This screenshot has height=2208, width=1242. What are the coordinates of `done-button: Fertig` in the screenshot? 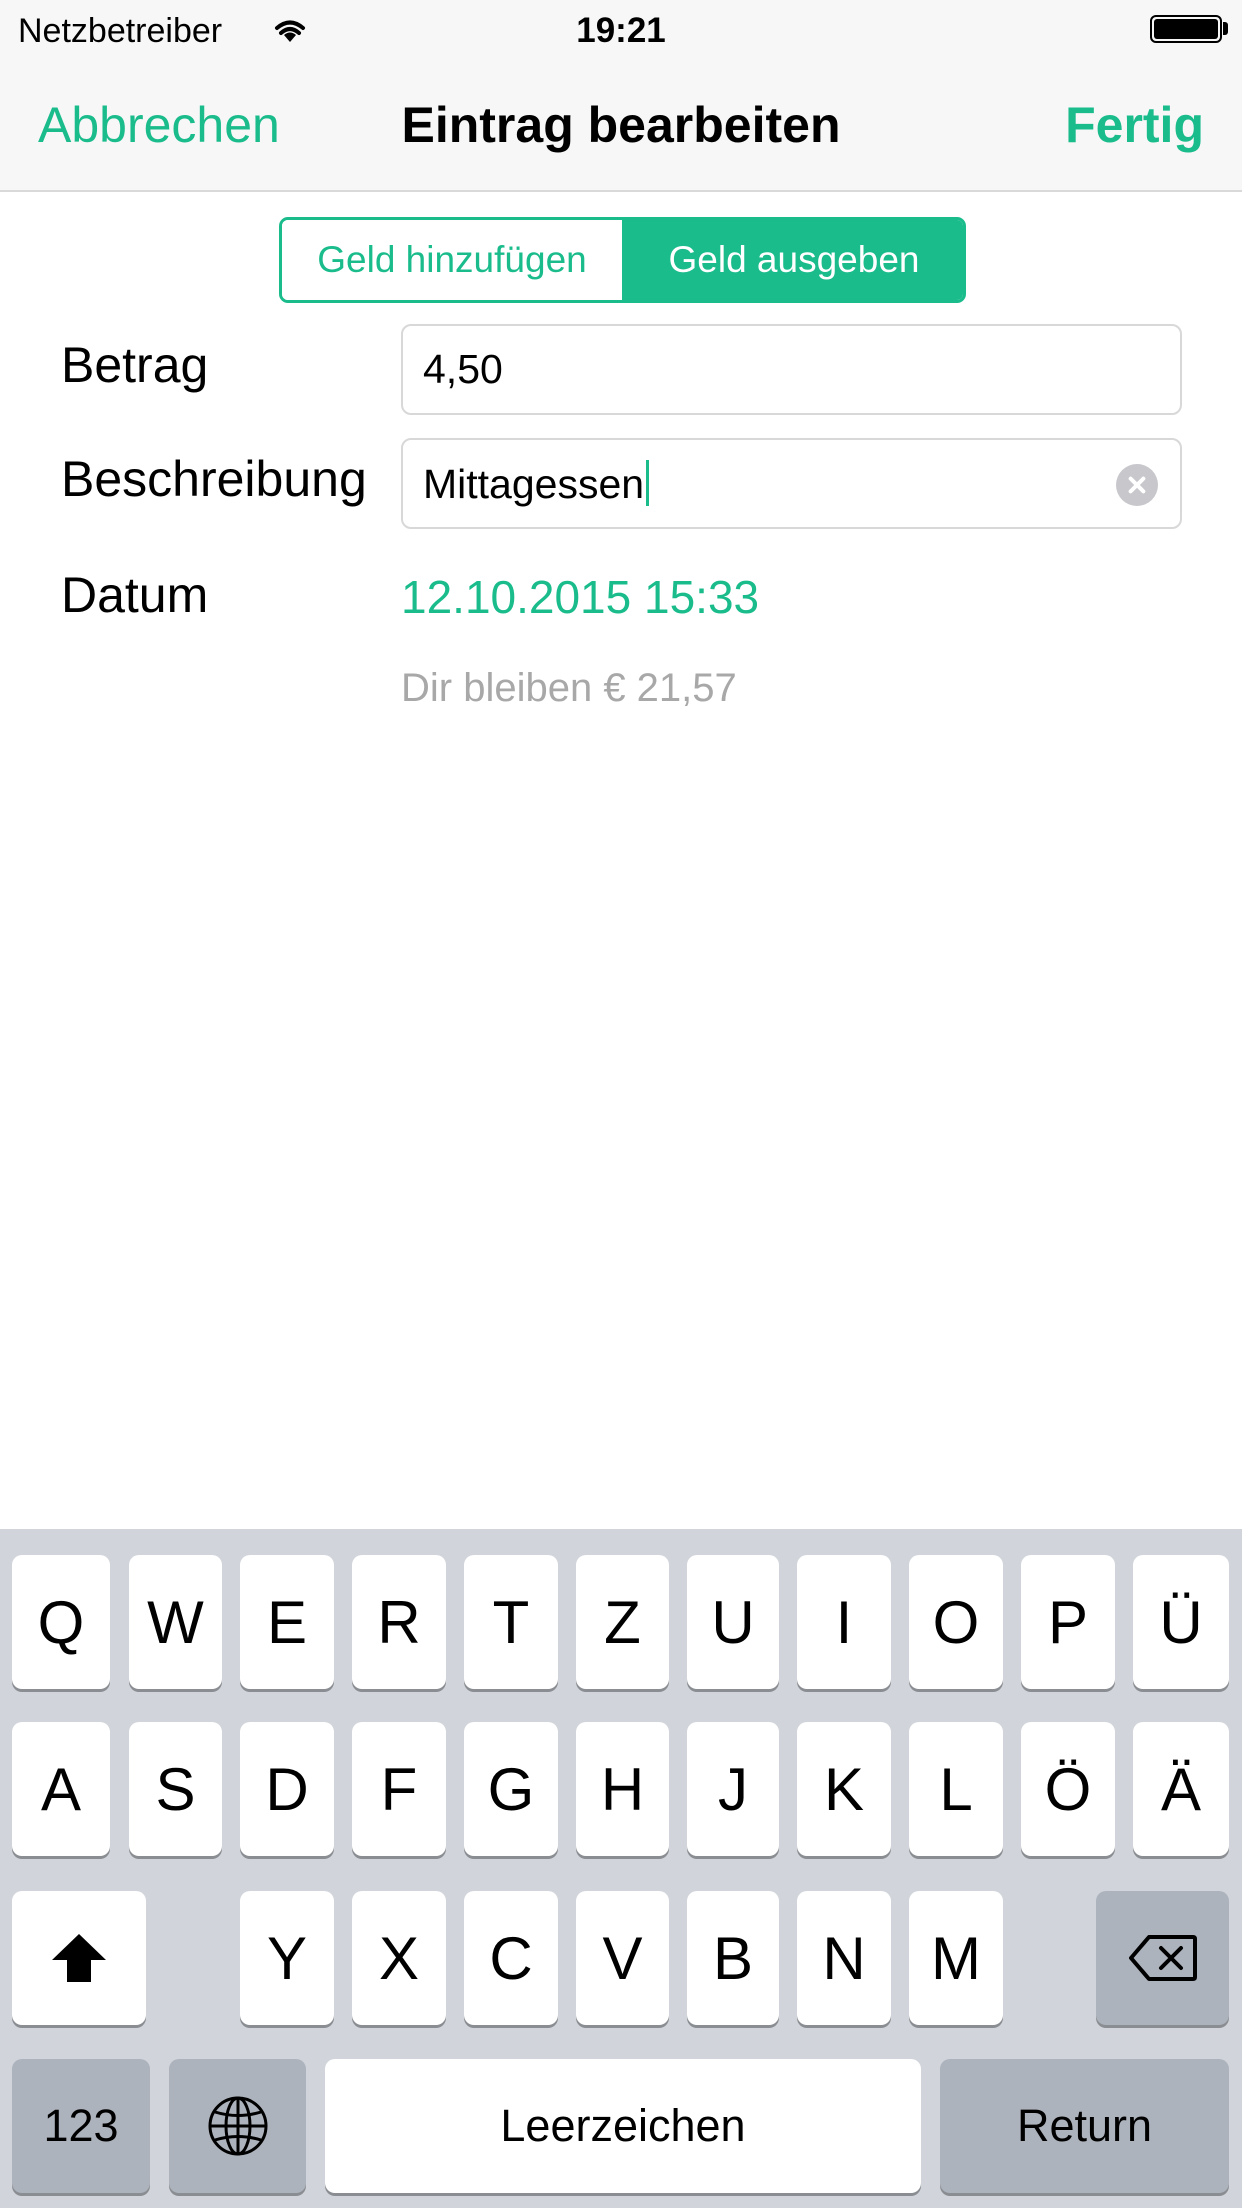 It's located at (1134, 125).